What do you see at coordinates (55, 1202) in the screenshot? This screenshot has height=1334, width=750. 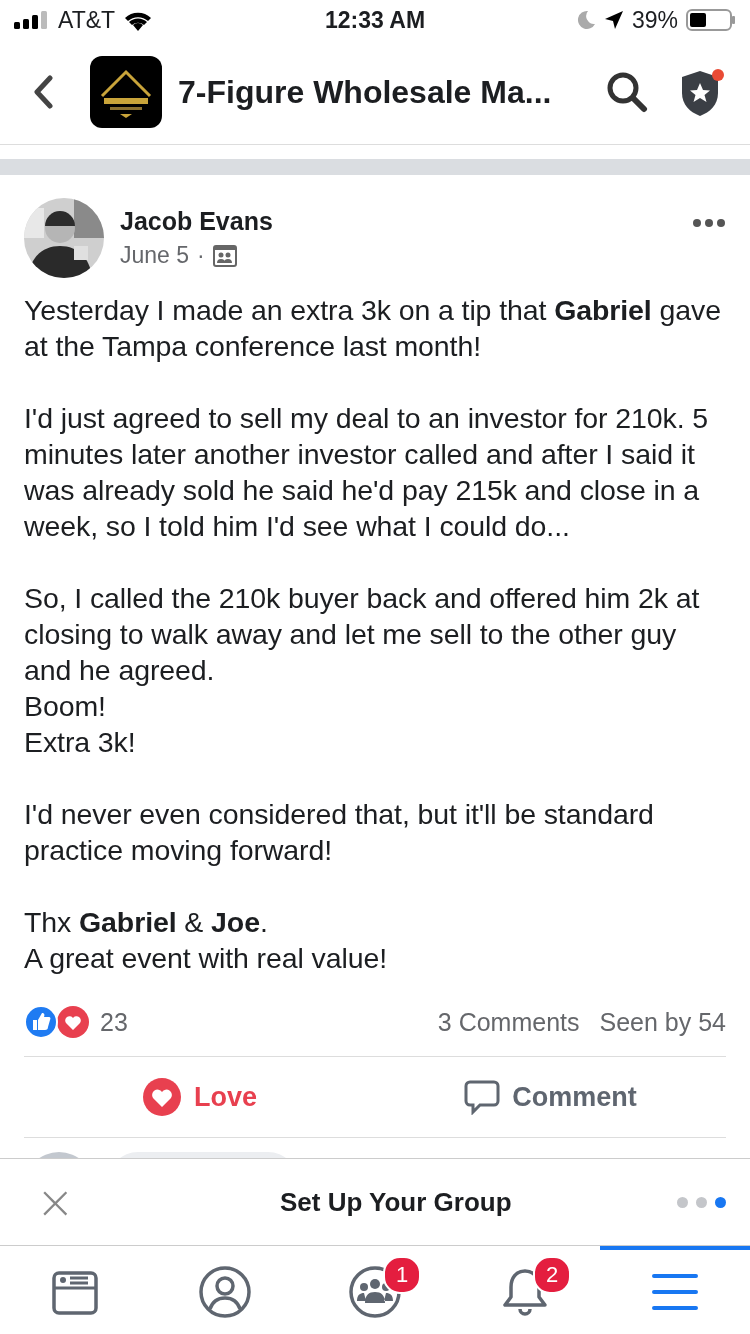 I see `close-button: ×` at bounding box center [55, 1202].